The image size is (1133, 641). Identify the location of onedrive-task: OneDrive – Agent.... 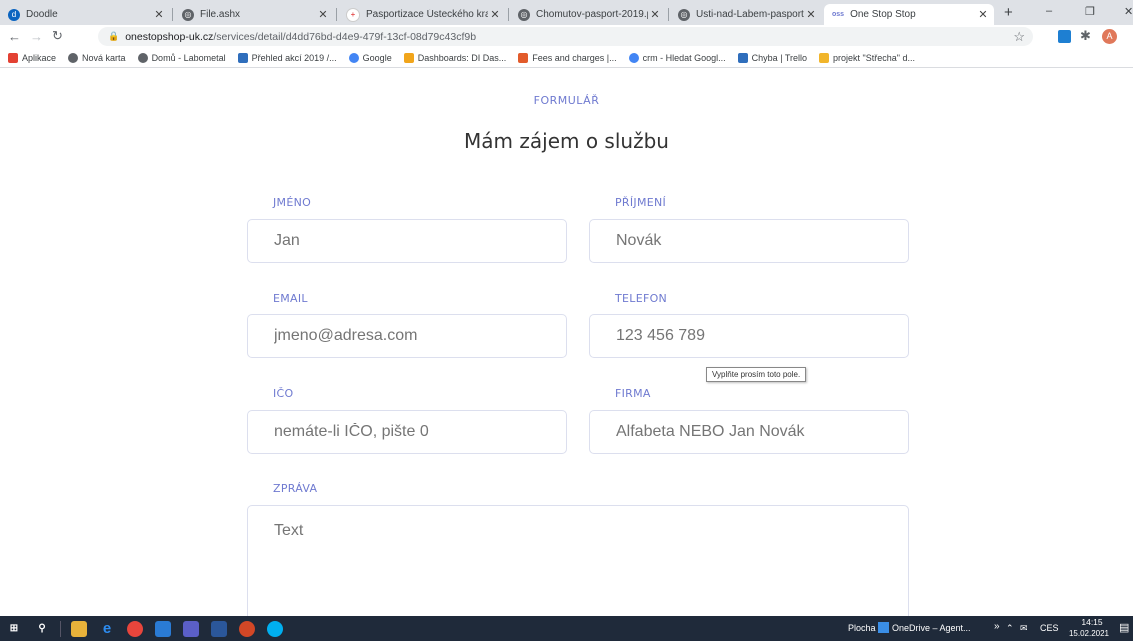
(931, 628).